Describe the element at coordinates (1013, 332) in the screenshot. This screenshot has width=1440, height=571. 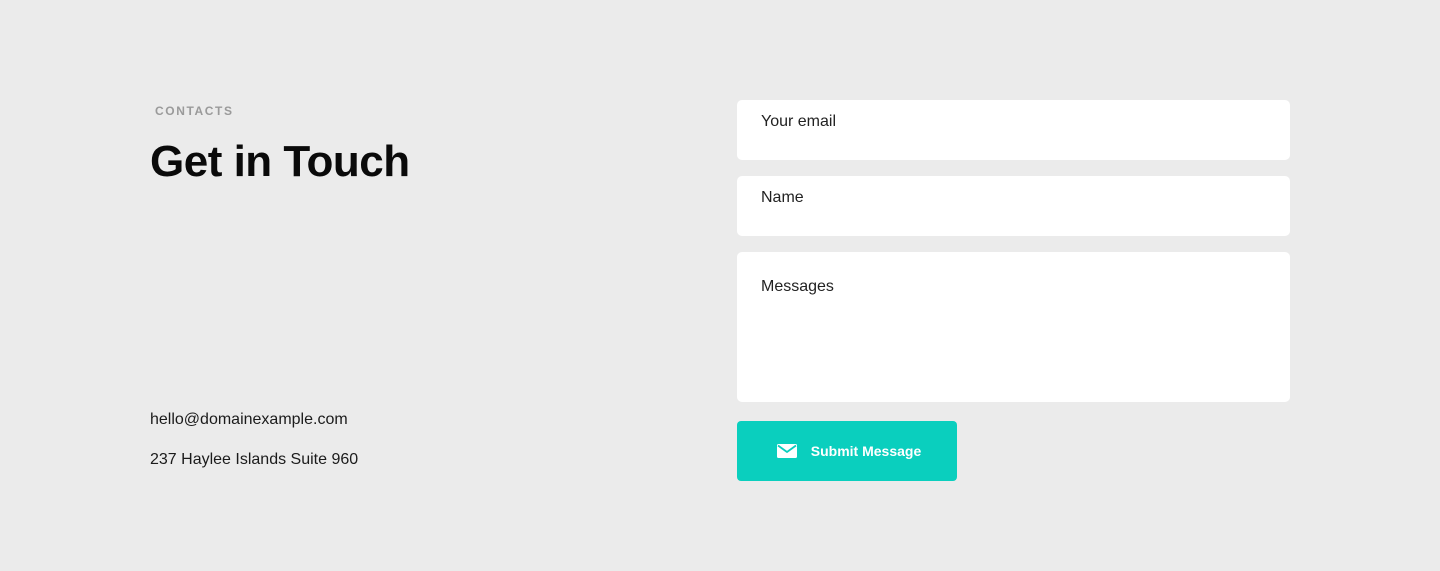
I see `message-field` at that location.